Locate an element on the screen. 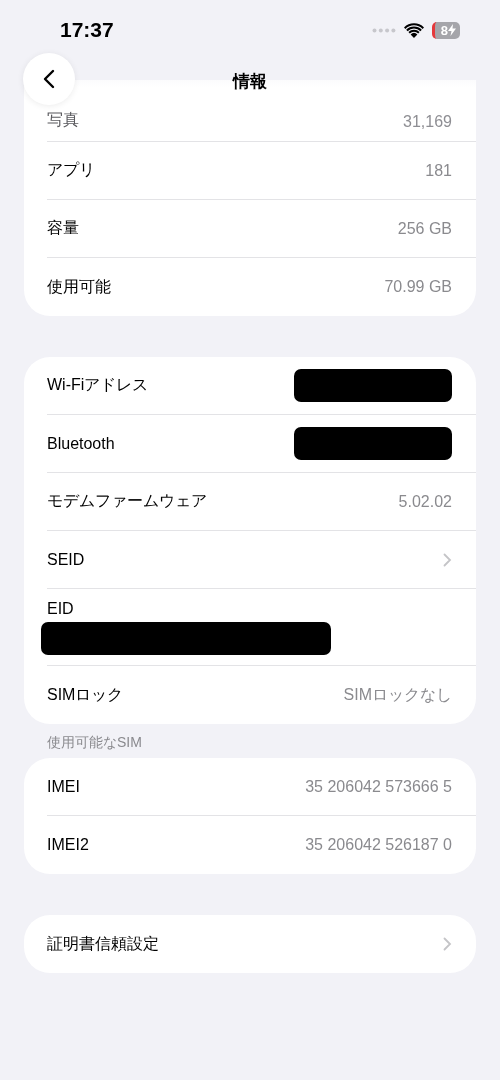 The height and width of the screenshot is (1080, 500). settings-row: SEID is located at coordinates (261, 560).